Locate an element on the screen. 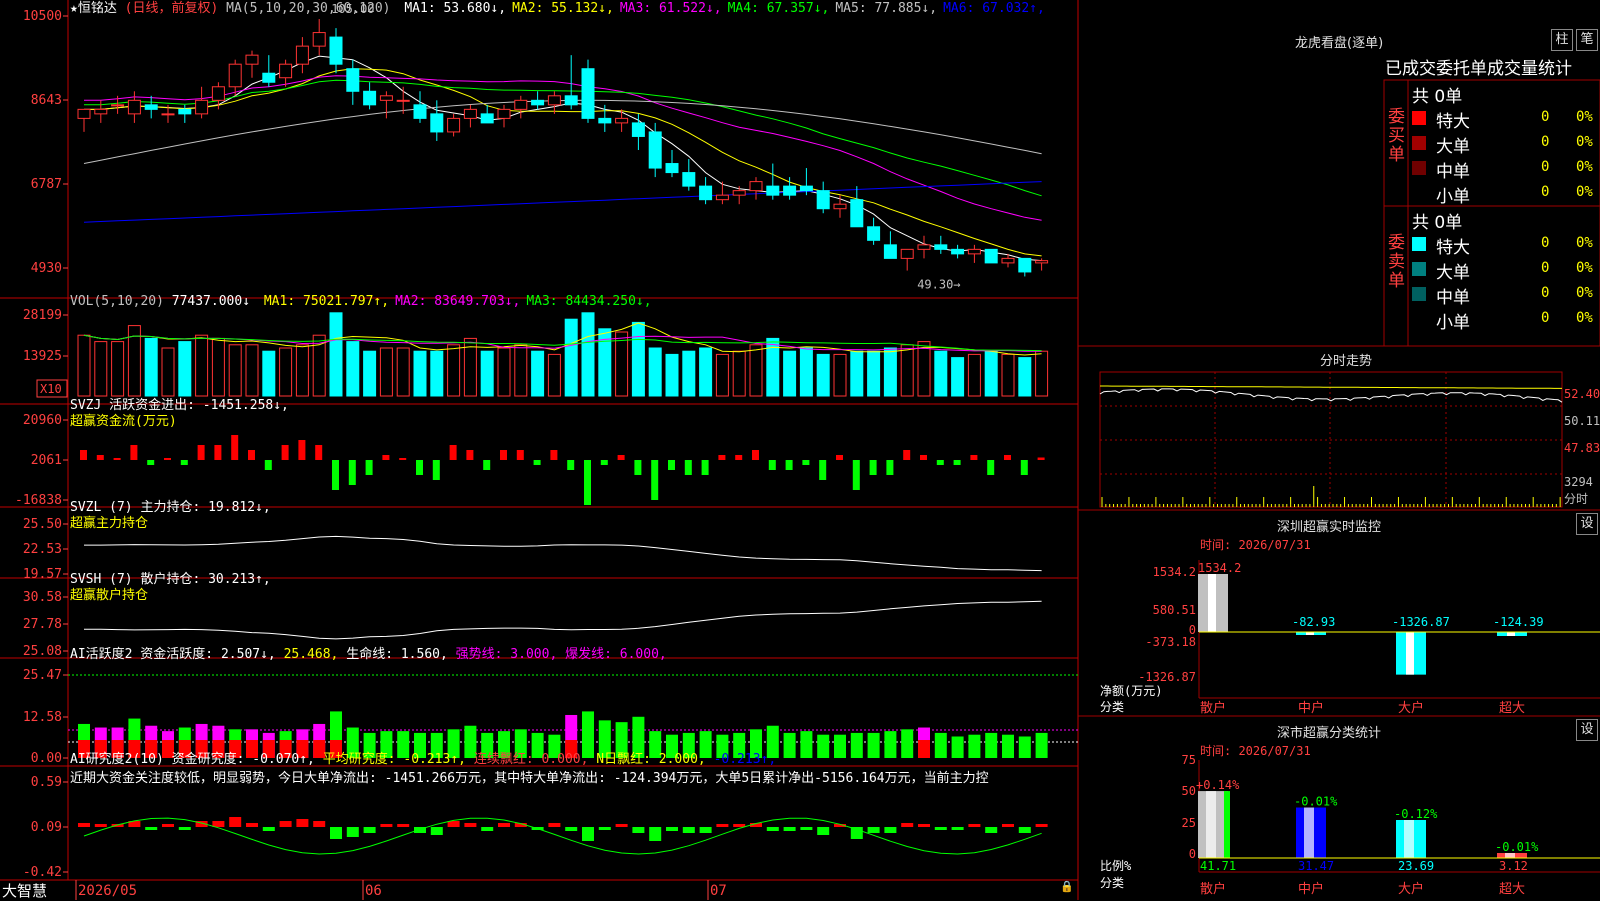  ai-active-burst: 爆发线: 6.000, is located at coordinates (616, 654).